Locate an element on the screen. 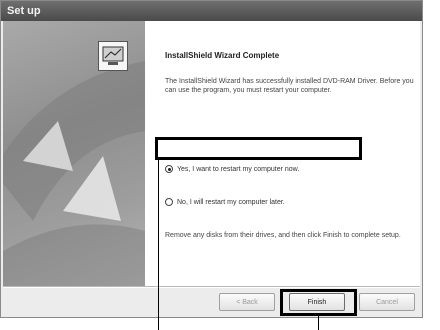 The height and width of the screenshot is (330, 440). restart-now-option: Yes, I want to restart my computer now. is located at coordinates (232, 169).